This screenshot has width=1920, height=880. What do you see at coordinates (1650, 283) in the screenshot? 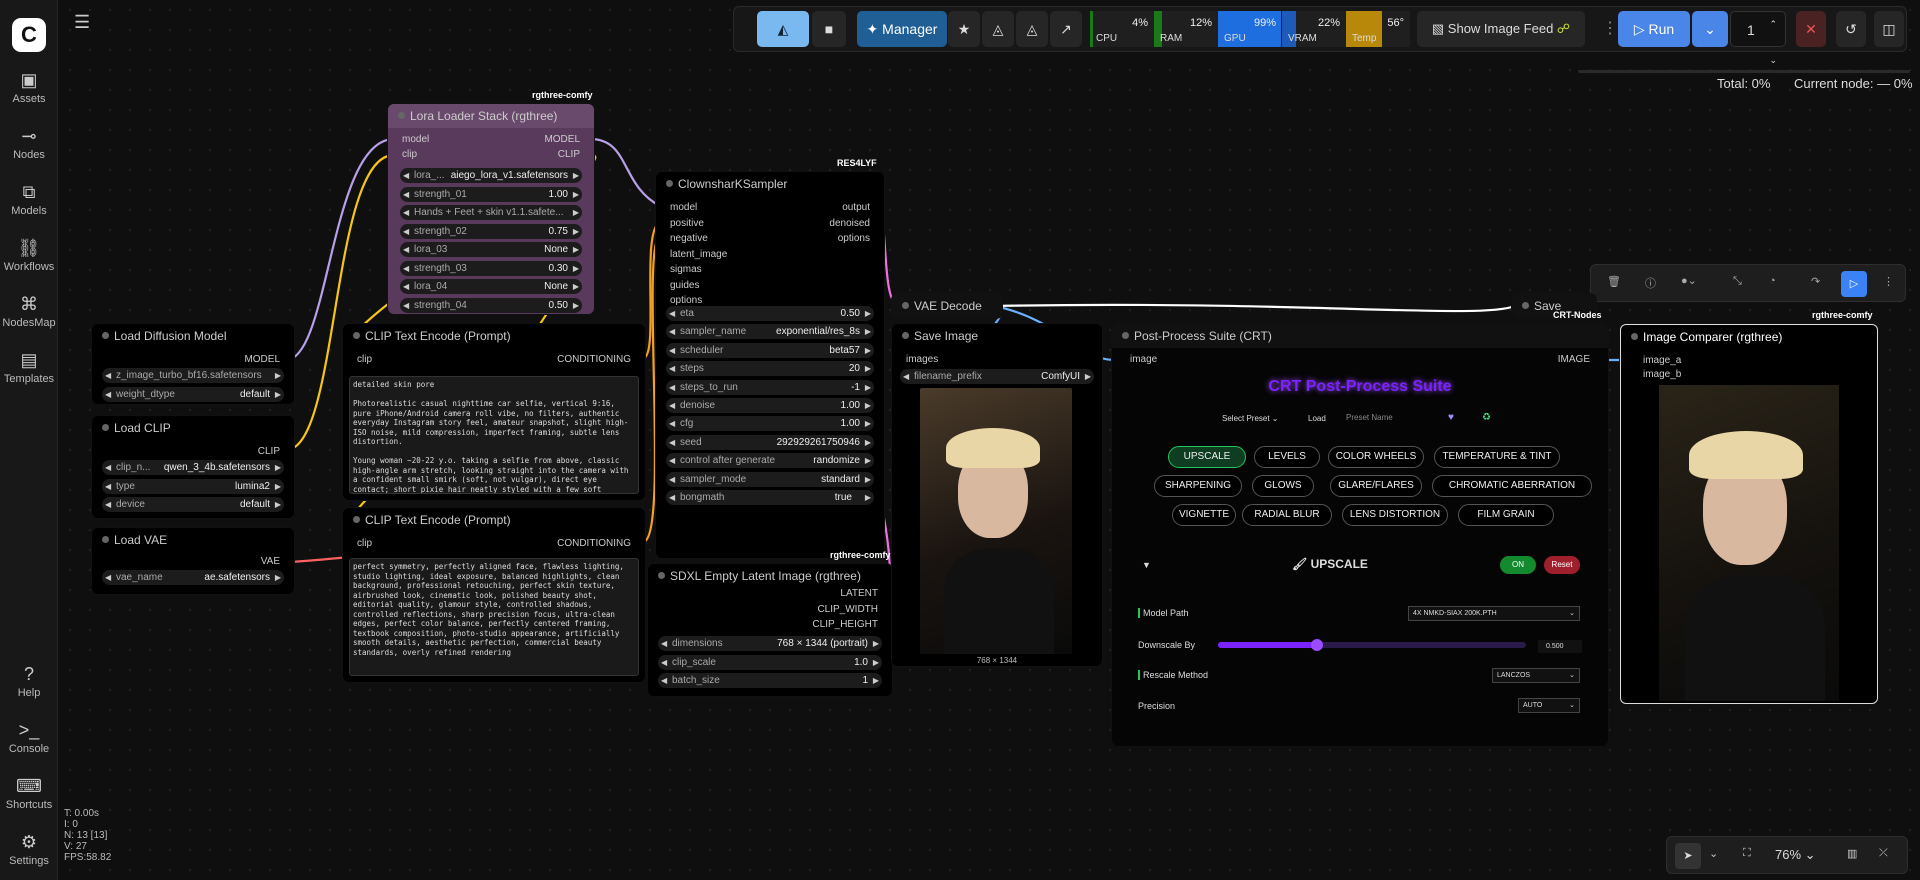
I see `info-icon: ⓘ` at bounding box center [1650, 283].